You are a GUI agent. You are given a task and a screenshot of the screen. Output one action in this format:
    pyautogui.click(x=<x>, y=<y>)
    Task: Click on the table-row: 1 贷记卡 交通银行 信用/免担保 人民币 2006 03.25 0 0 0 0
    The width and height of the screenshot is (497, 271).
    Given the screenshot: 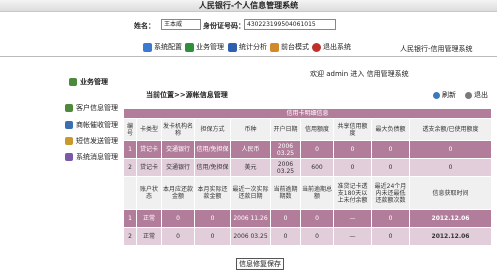 What is the action you would take?
    pyautogui.click(x=308, y=149)
    